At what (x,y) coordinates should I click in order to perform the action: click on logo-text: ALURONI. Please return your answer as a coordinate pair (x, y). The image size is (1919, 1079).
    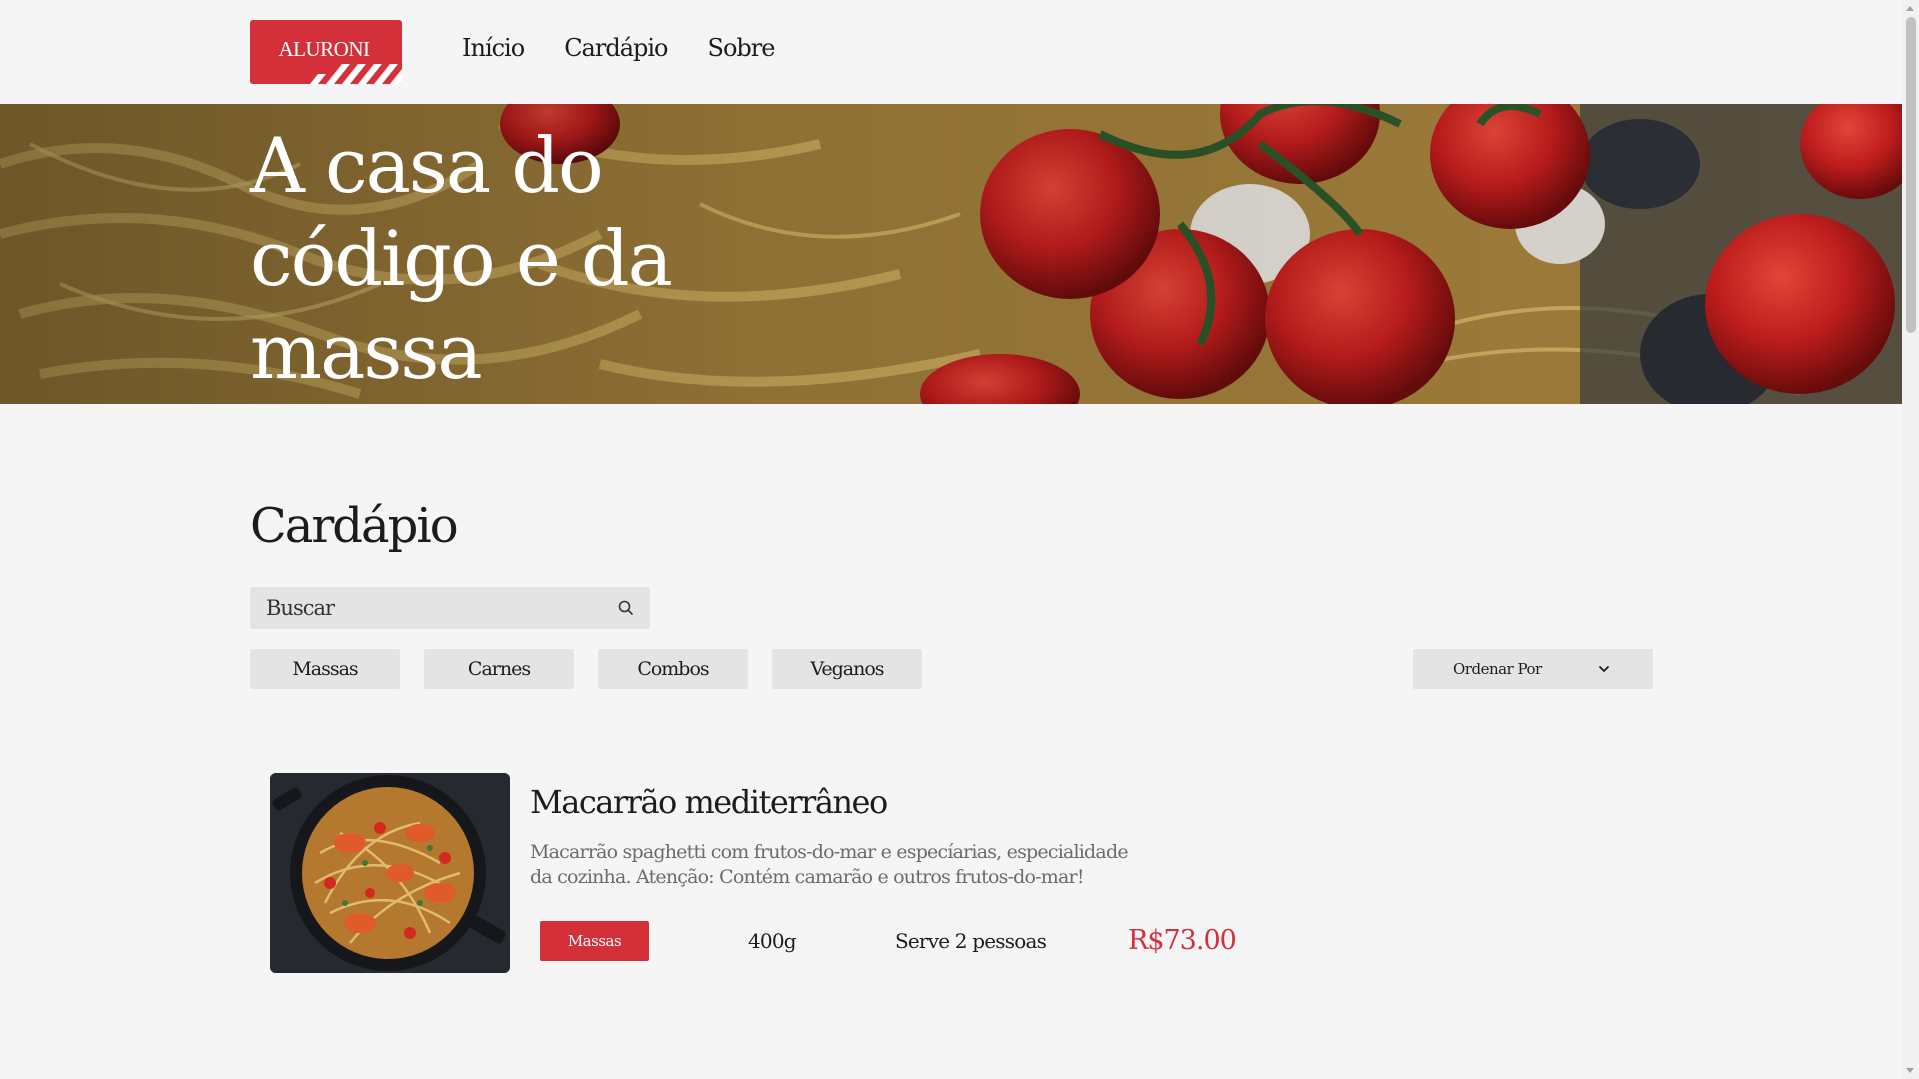
    Looking at the image, I should click on (324, 48).